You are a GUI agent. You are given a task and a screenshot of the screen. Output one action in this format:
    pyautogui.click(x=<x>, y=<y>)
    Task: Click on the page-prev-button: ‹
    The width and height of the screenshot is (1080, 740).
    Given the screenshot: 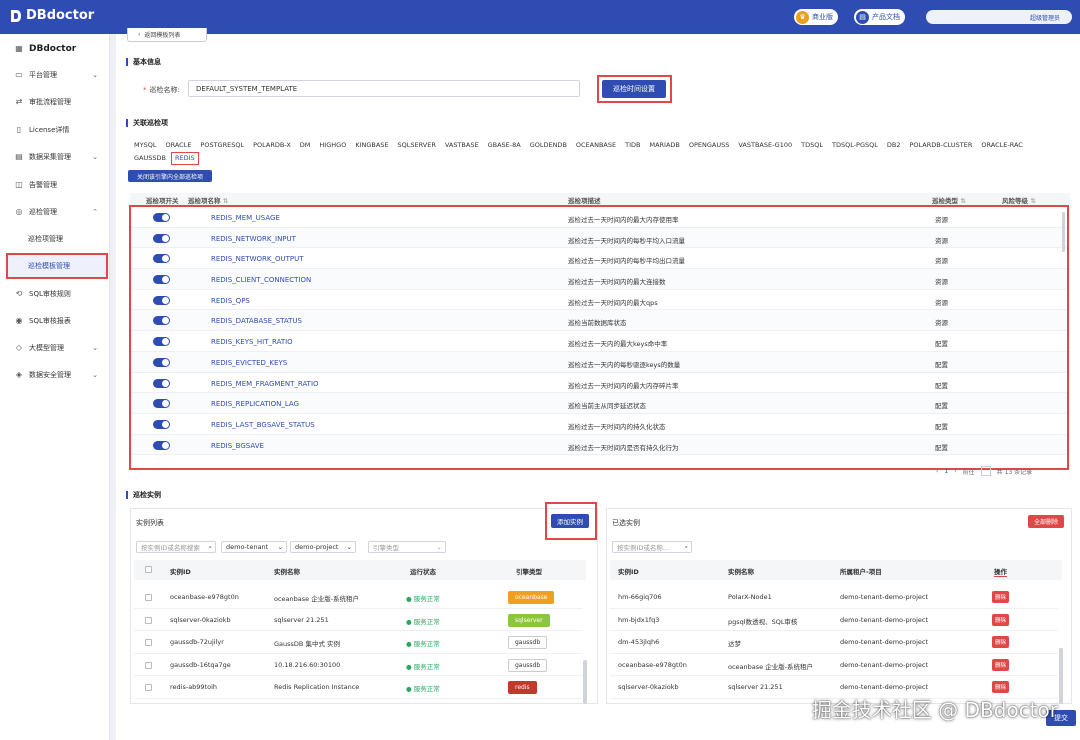 What is the action you would take?
    pyautogui.click(x=937, y=471)
    